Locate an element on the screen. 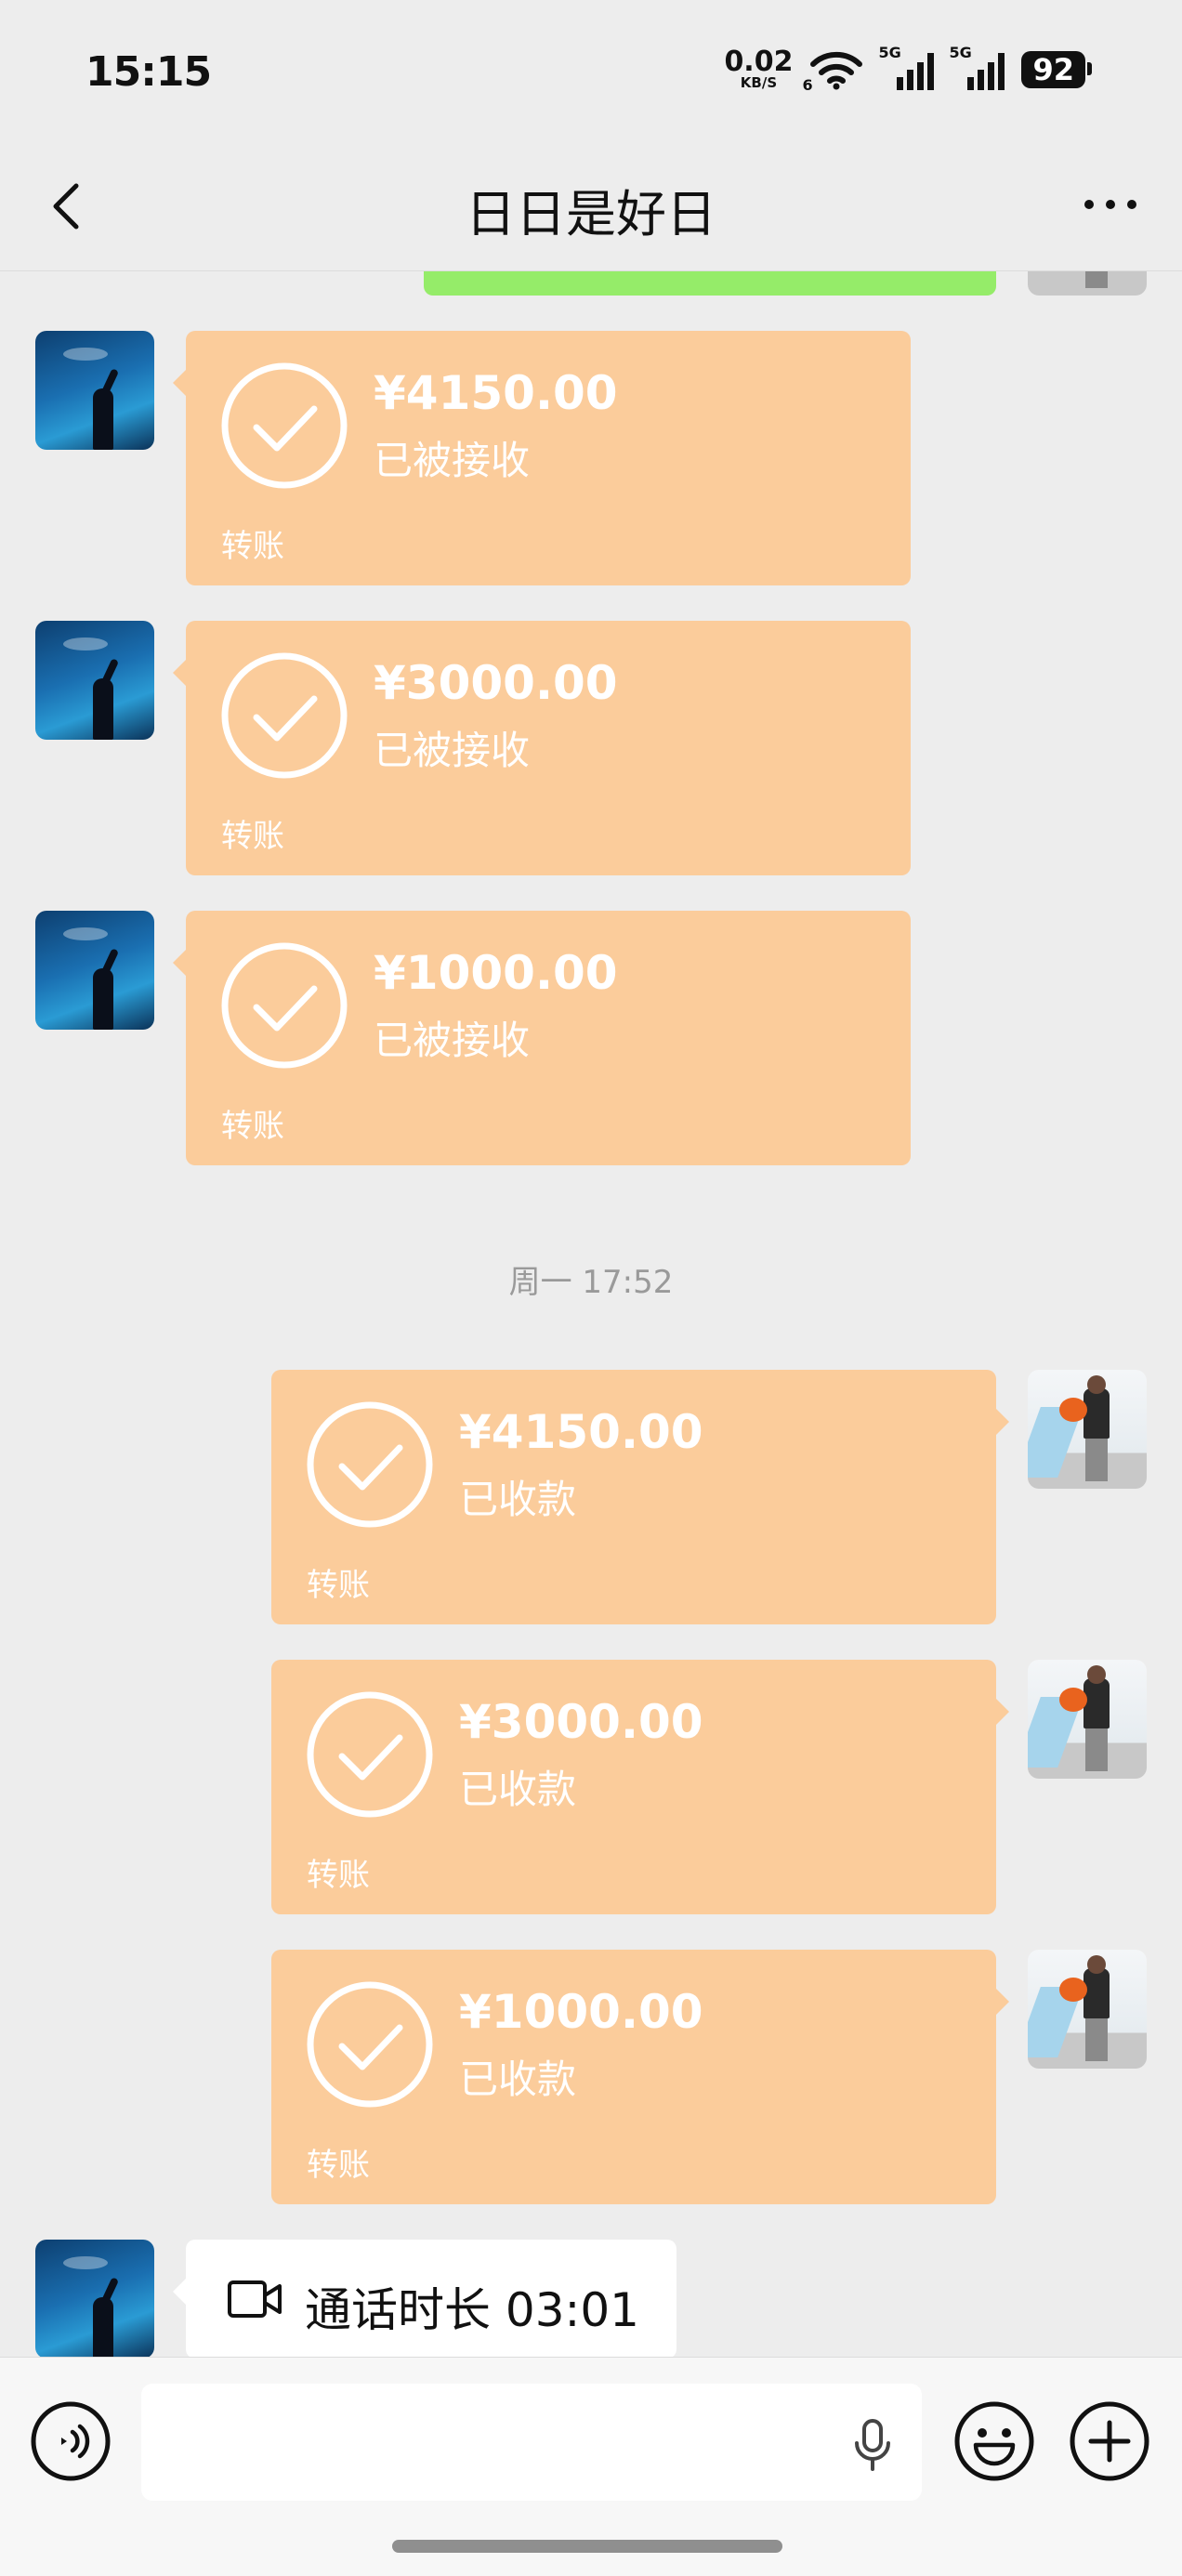  status-time: 15:15 is located at coordinates (148, 72).